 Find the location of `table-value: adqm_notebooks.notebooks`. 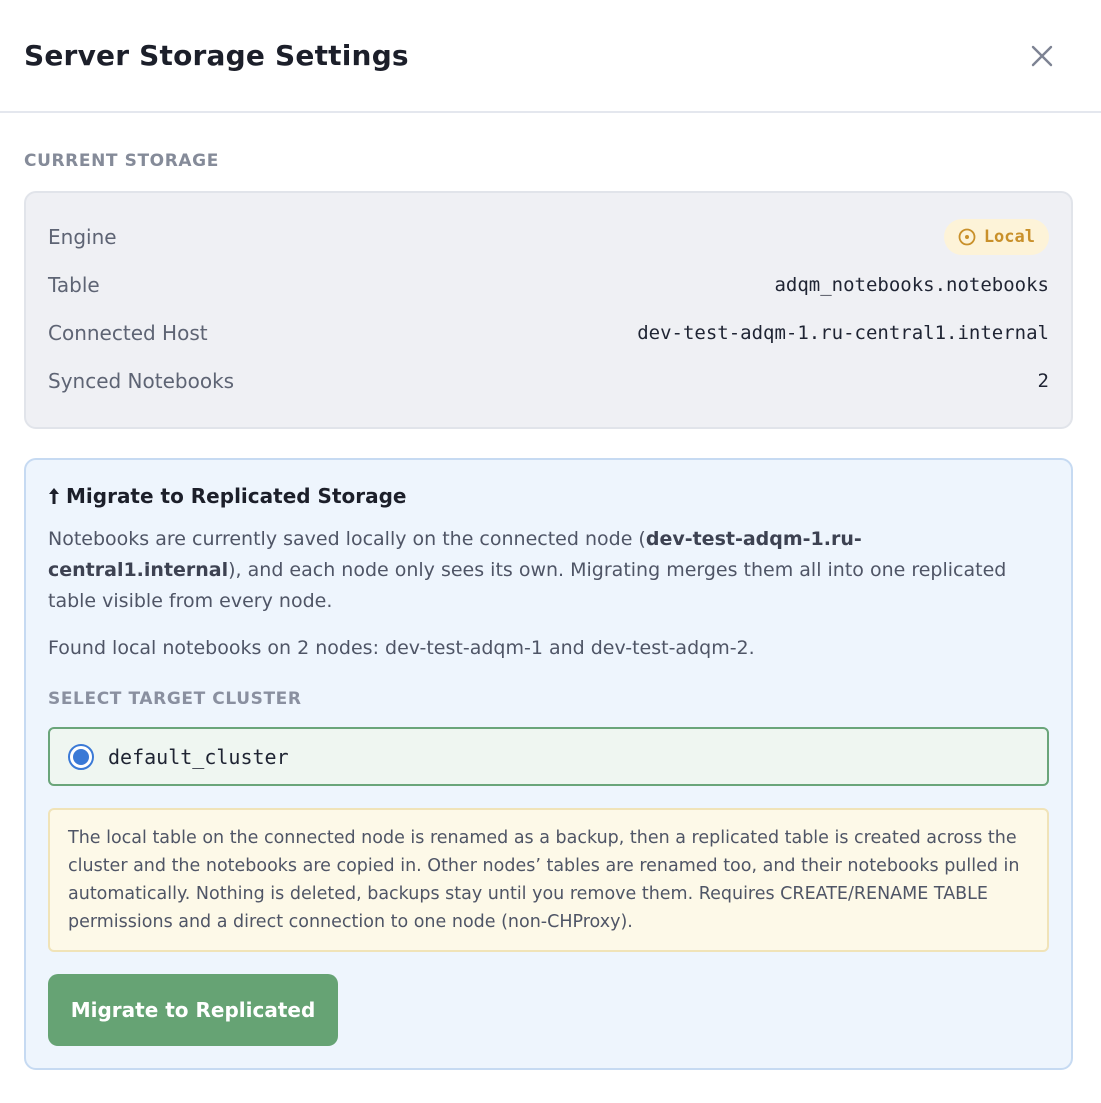

table-value: adqm_notebooks.notebooks is located at coordinates (911, 285).